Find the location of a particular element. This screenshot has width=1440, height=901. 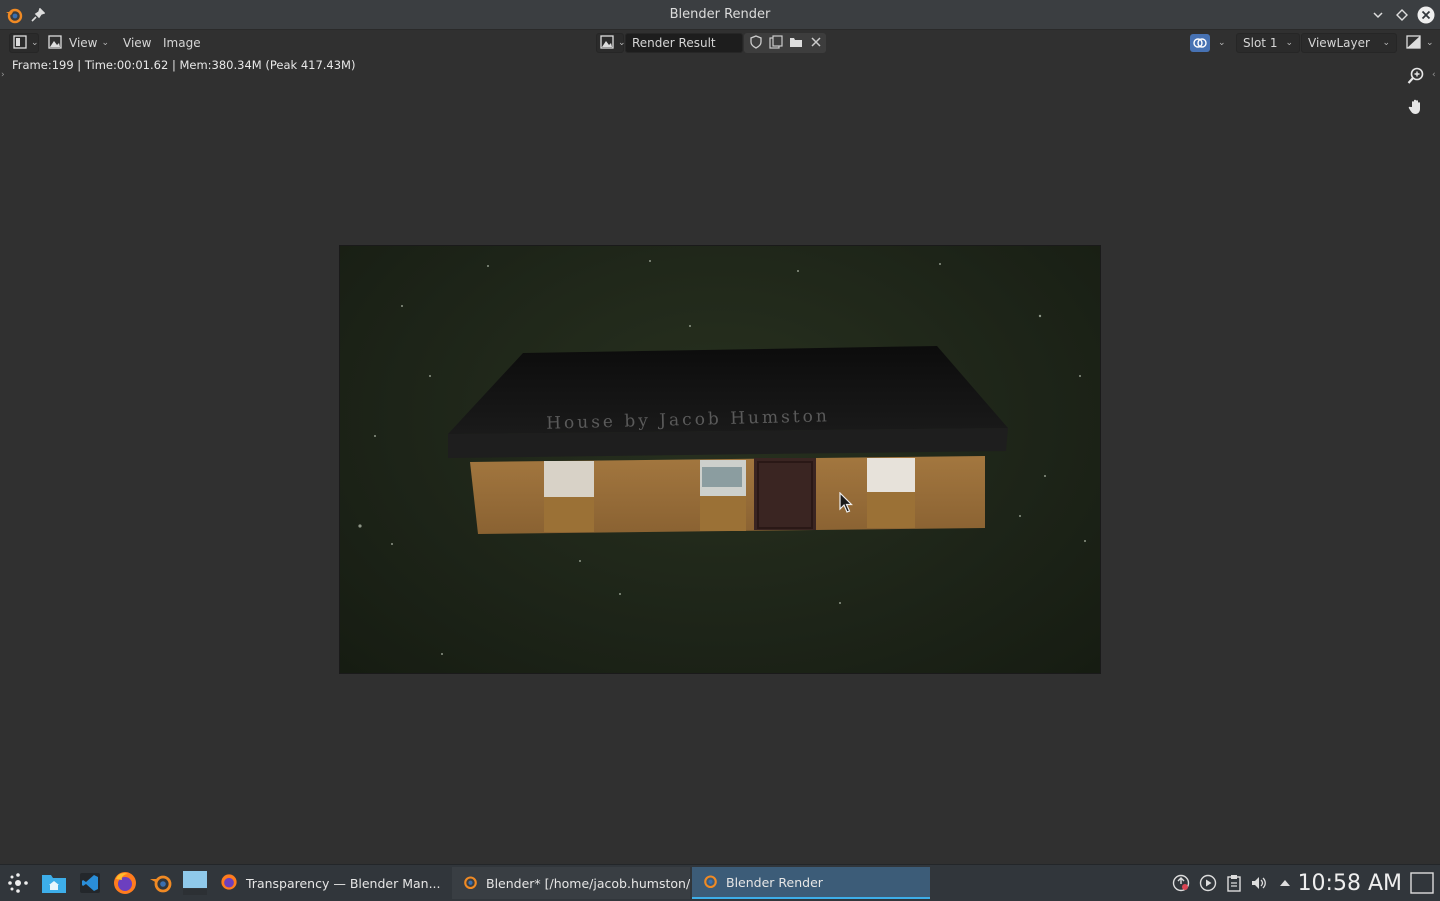

update-notifier-icon is located at coordinates (1181, 883).